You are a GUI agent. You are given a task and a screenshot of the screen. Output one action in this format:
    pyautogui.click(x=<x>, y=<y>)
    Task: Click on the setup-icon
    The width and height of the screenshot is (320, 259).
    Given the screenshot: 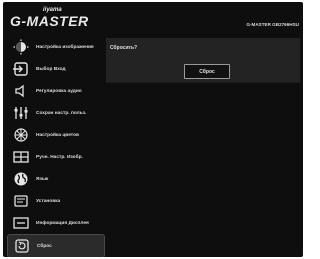 What is the action you would take?
    pyautogui.click(x=21, y=201)
    